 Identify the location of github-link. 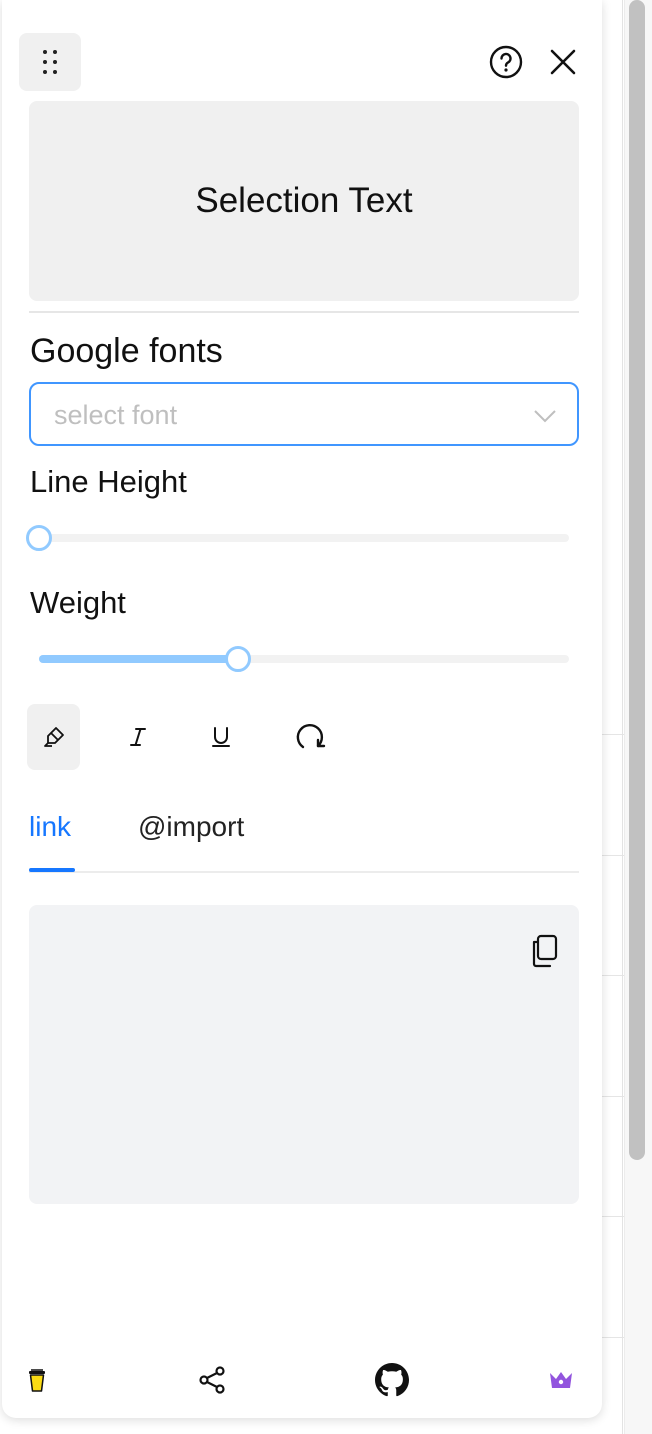
(392, 1380).